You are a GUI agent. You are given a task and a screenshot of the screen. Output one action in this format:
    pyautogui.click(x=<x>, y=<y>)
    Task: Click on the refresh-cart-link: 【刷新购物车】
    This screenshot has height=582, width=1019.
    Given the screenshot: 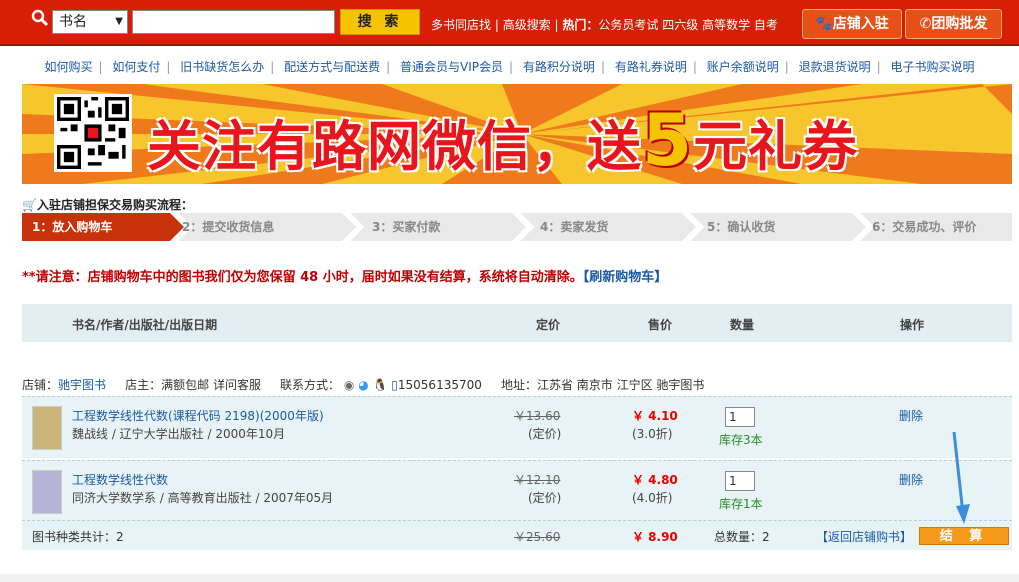 What is the action you would take?
    pyautogui.click(x=625, y=277)
    